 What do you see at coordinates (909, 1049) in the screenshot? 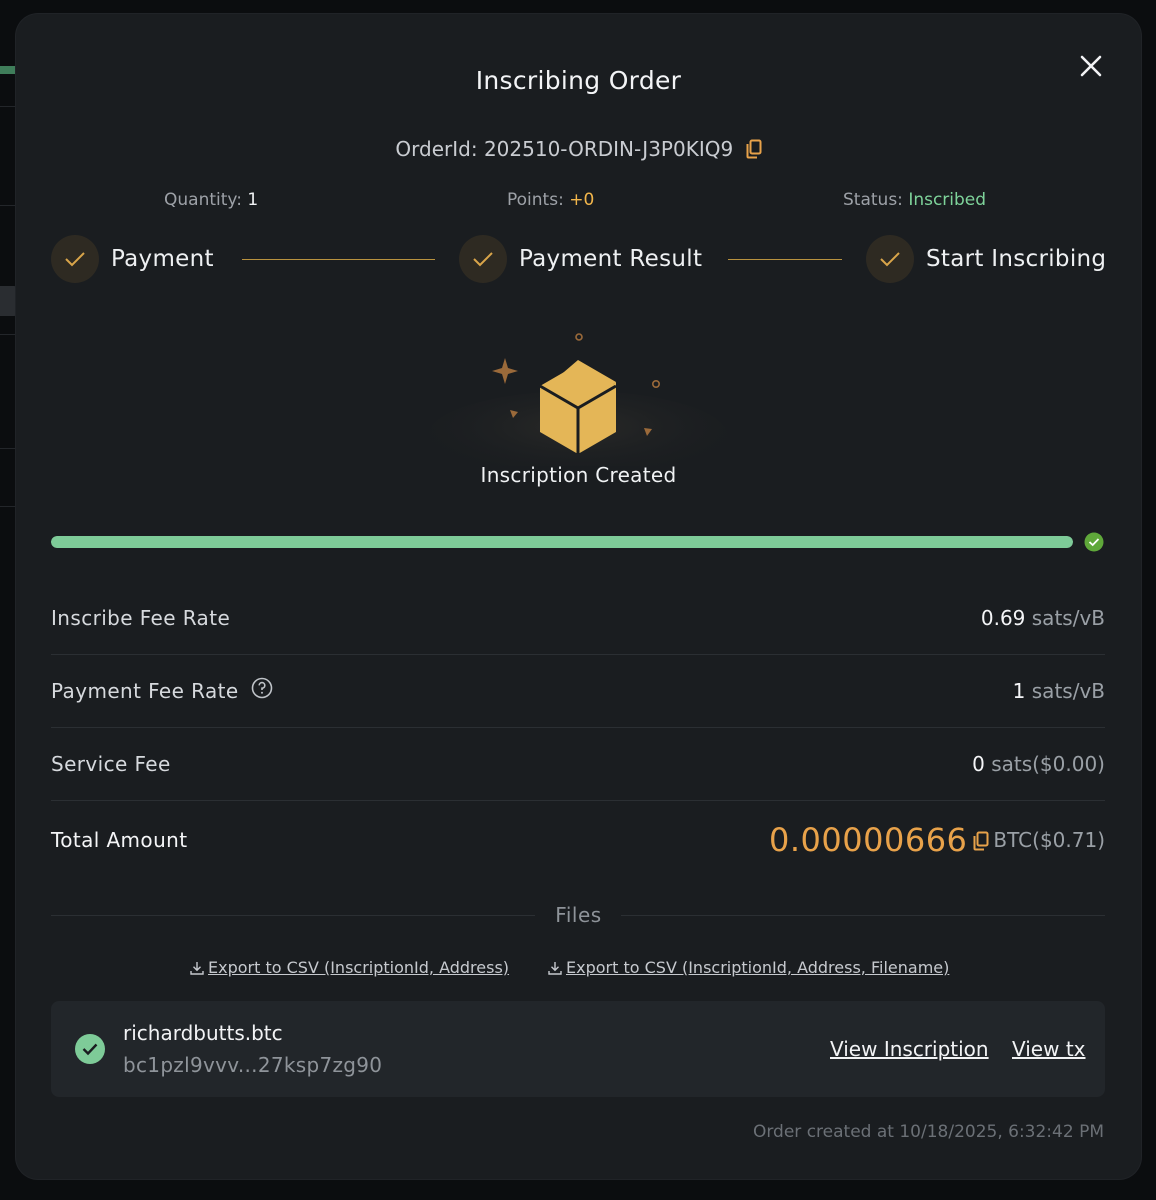
I see `view-inscription-link: View Inscription` at bounding box center [909, 1049].